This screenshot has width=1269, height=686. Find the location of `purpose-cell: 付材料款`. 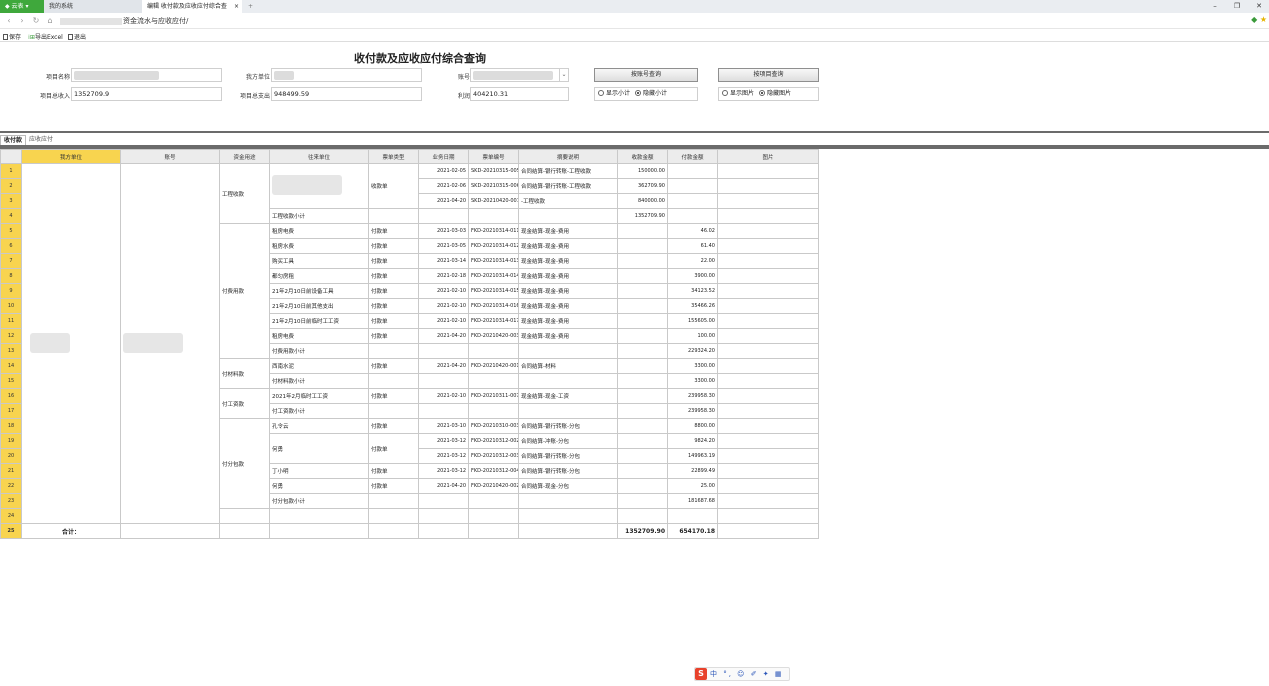

purpose-cell: 付材料款 is located at coordinates (244, 373).